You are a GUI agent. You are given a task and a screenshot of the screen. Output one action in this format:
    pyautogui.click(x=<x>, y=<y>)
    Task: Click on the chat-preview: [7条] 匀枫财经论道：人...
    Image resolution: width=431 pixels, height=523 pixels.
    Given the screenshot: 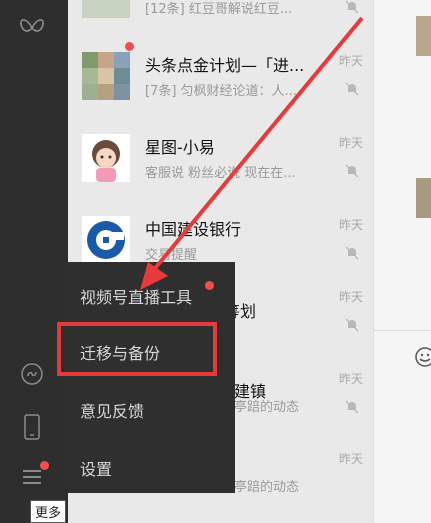 What is the action you would take?
    pyautogui.click(x=221, y=91)
    